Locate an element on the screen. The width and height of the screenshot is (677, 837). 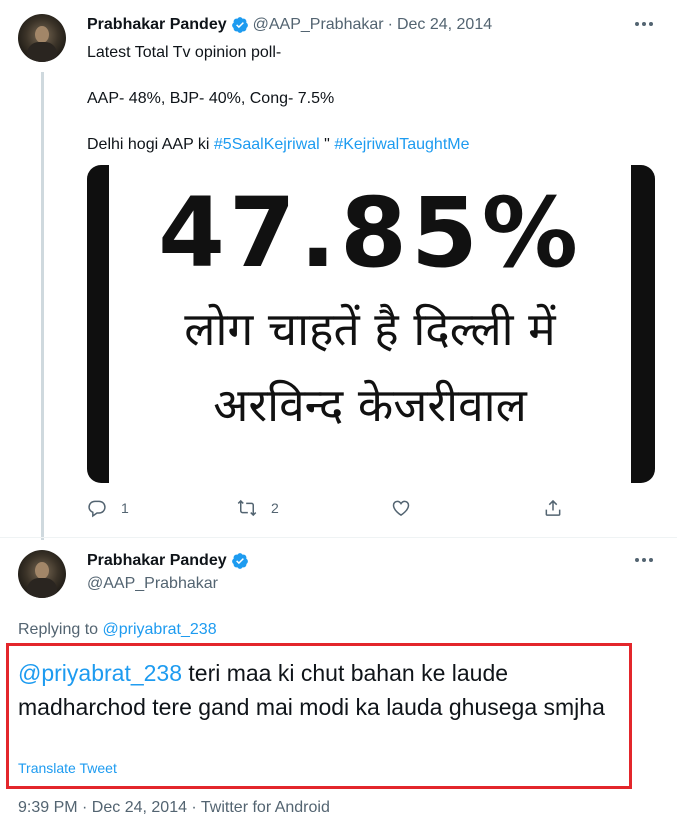
tweet-header: Prabhakar Pandey is located at coordinates (170, 561).